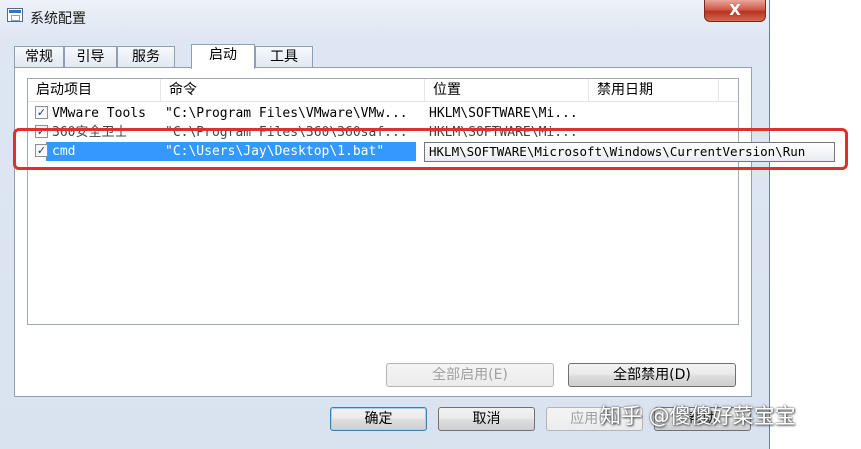  Describe the element at coordinates (64, 151) in the screenshot. I see `startup-item-name: cmd` at that location.